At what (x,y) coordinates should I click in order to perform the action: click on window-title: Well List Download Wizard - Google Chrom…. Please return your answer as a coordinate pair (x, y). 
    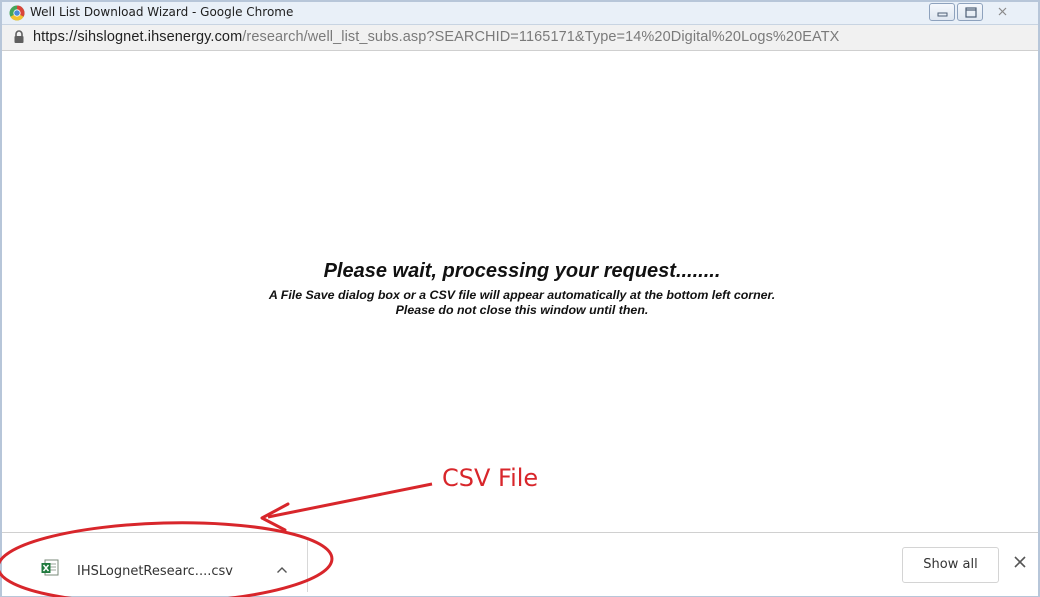
    Looking at the image, I should click on (162, 12).